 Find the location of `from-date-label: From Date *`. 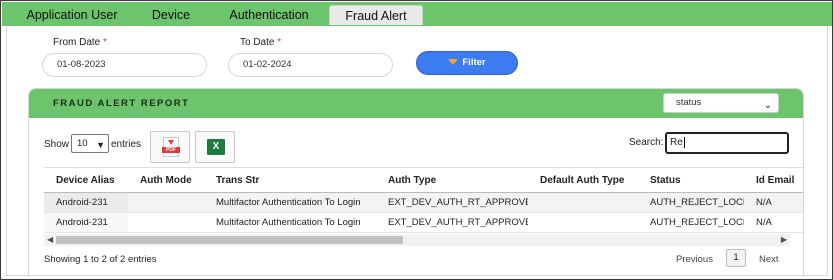

from-date-label: From Date * is located at coordinates (80, 42).